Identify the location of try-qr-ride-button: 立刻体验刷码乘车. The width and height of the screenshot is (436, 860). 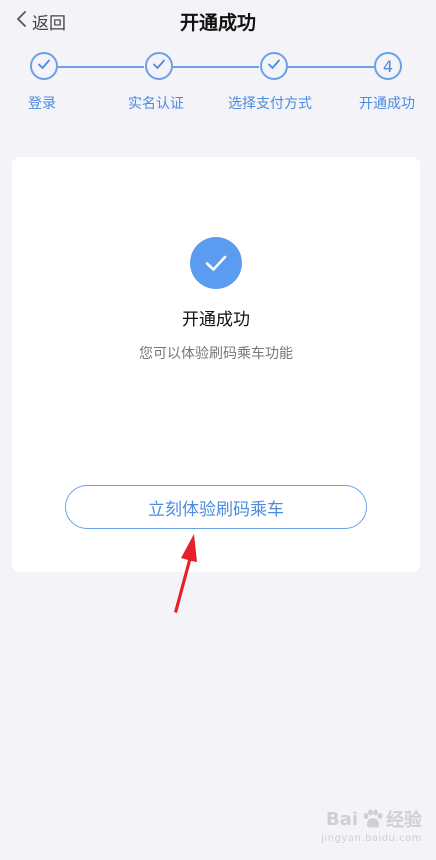
(216, 507).